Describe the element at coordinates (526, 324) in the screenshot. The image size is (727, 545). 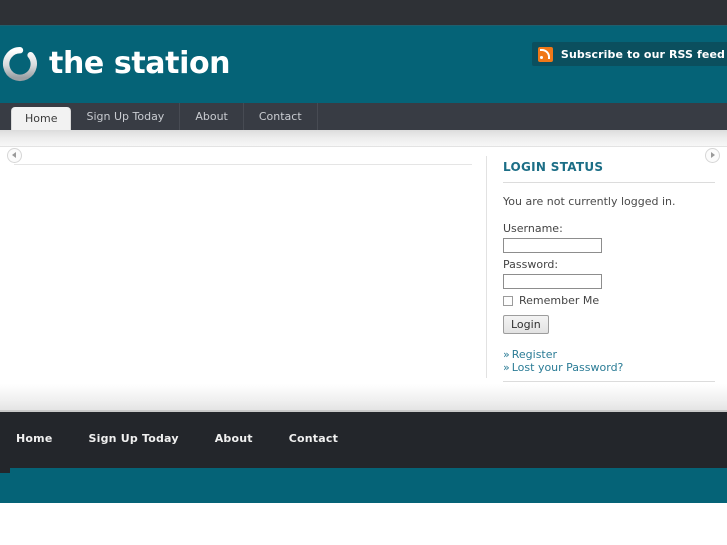
I see `login-button: Login` at that location.